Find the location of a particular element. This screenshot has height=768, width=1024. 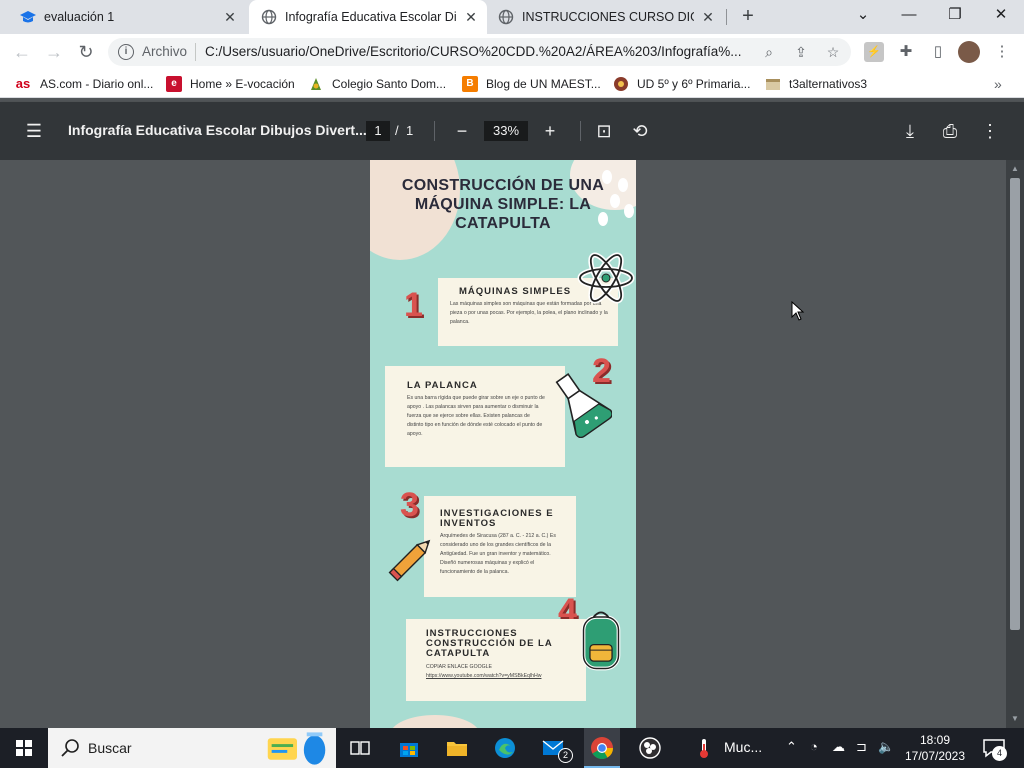

tray-overflow-icon: ⌃ is located at coordinates (791, 747).